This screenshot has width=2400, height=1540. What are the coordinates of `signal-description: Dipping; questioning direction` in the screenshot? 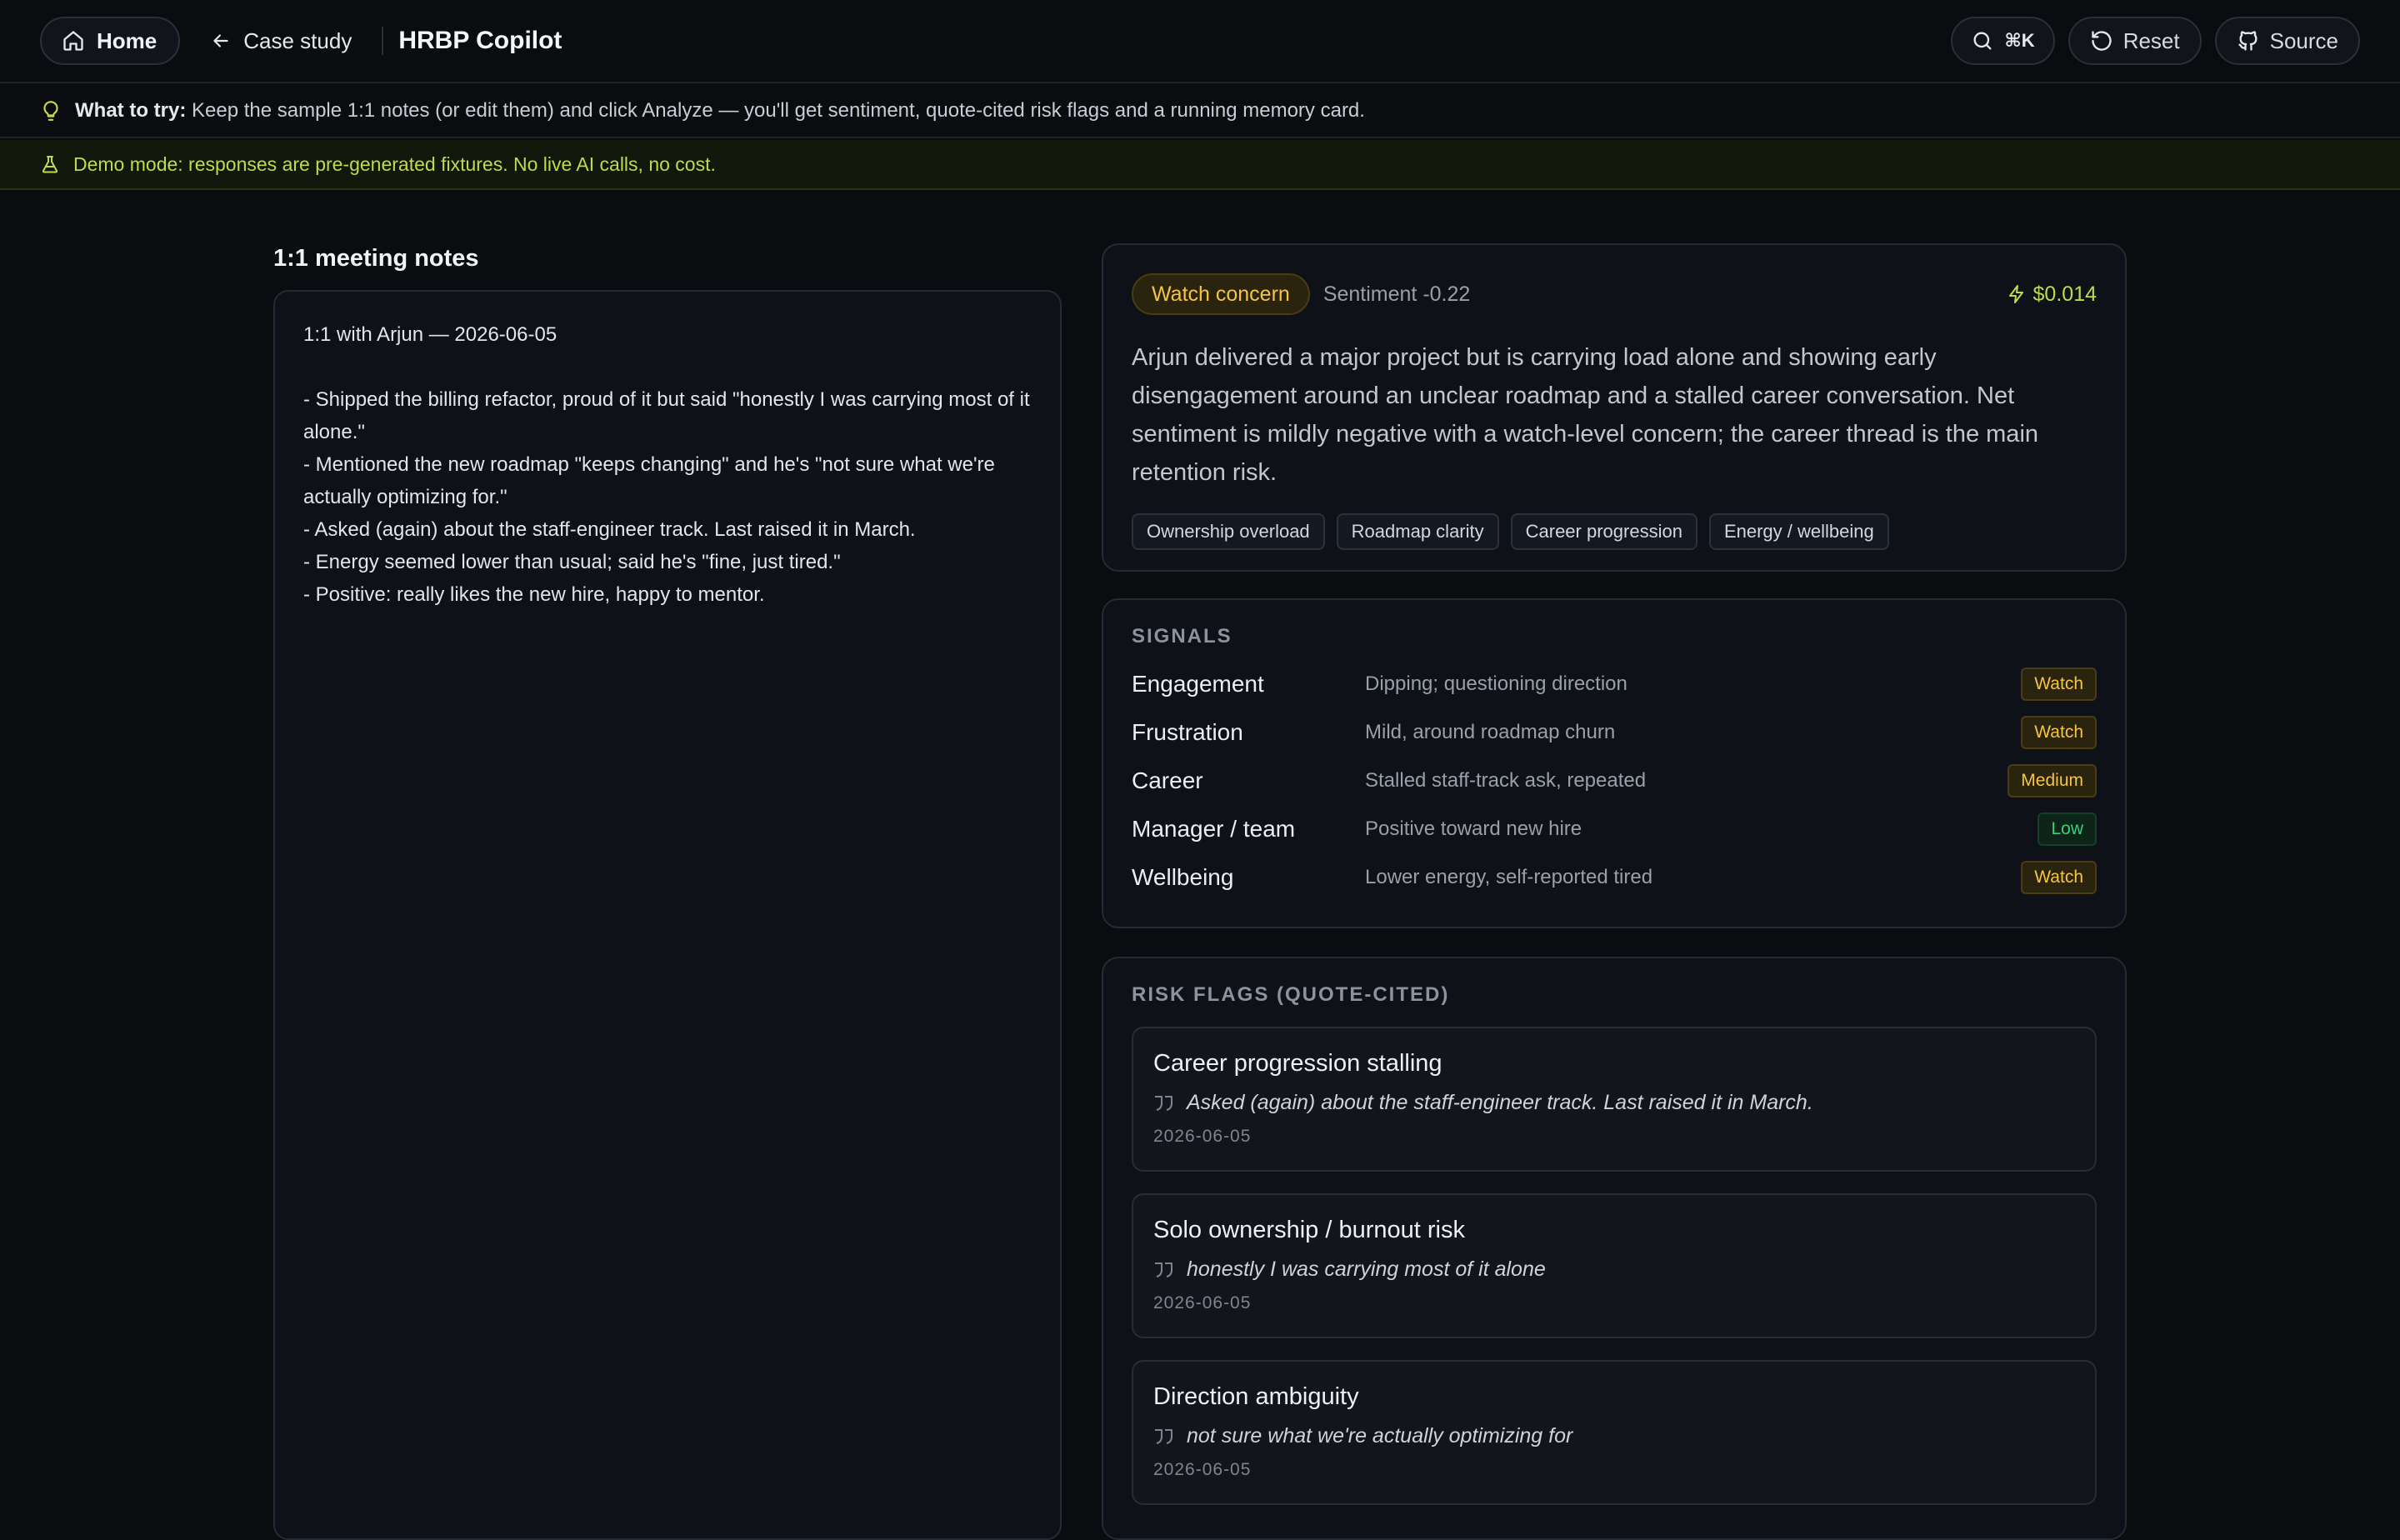 It's located at (1496, 683).